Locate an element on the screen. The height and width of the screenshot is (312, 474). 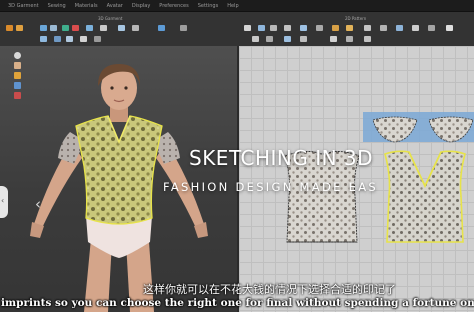
toolbar-label-3d: 3D Garment is located at coordinates (110, 18).